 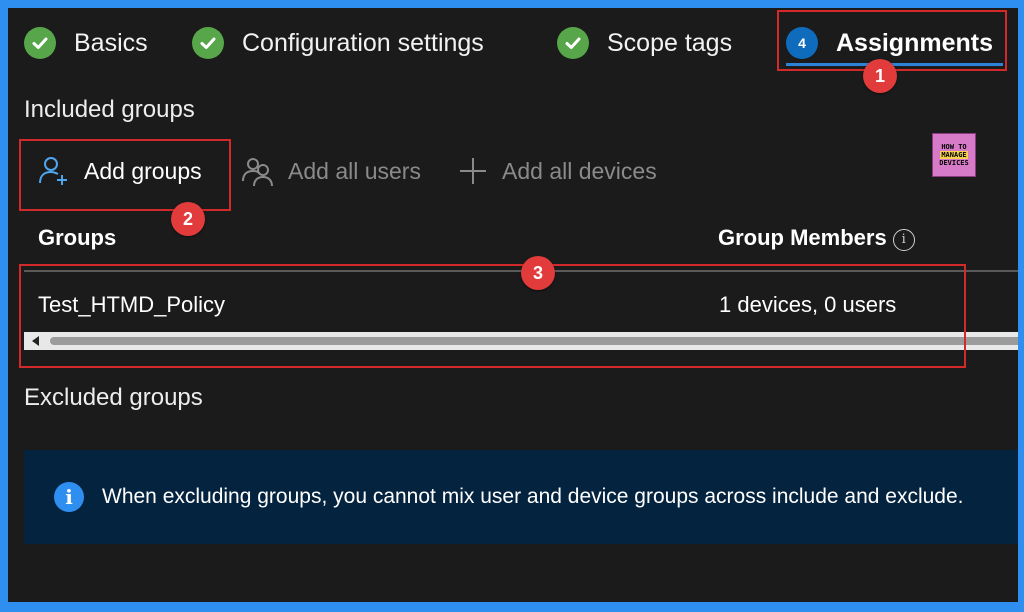 I want to click on add-all-users-label: Add all users, so click(x=354, y=170).